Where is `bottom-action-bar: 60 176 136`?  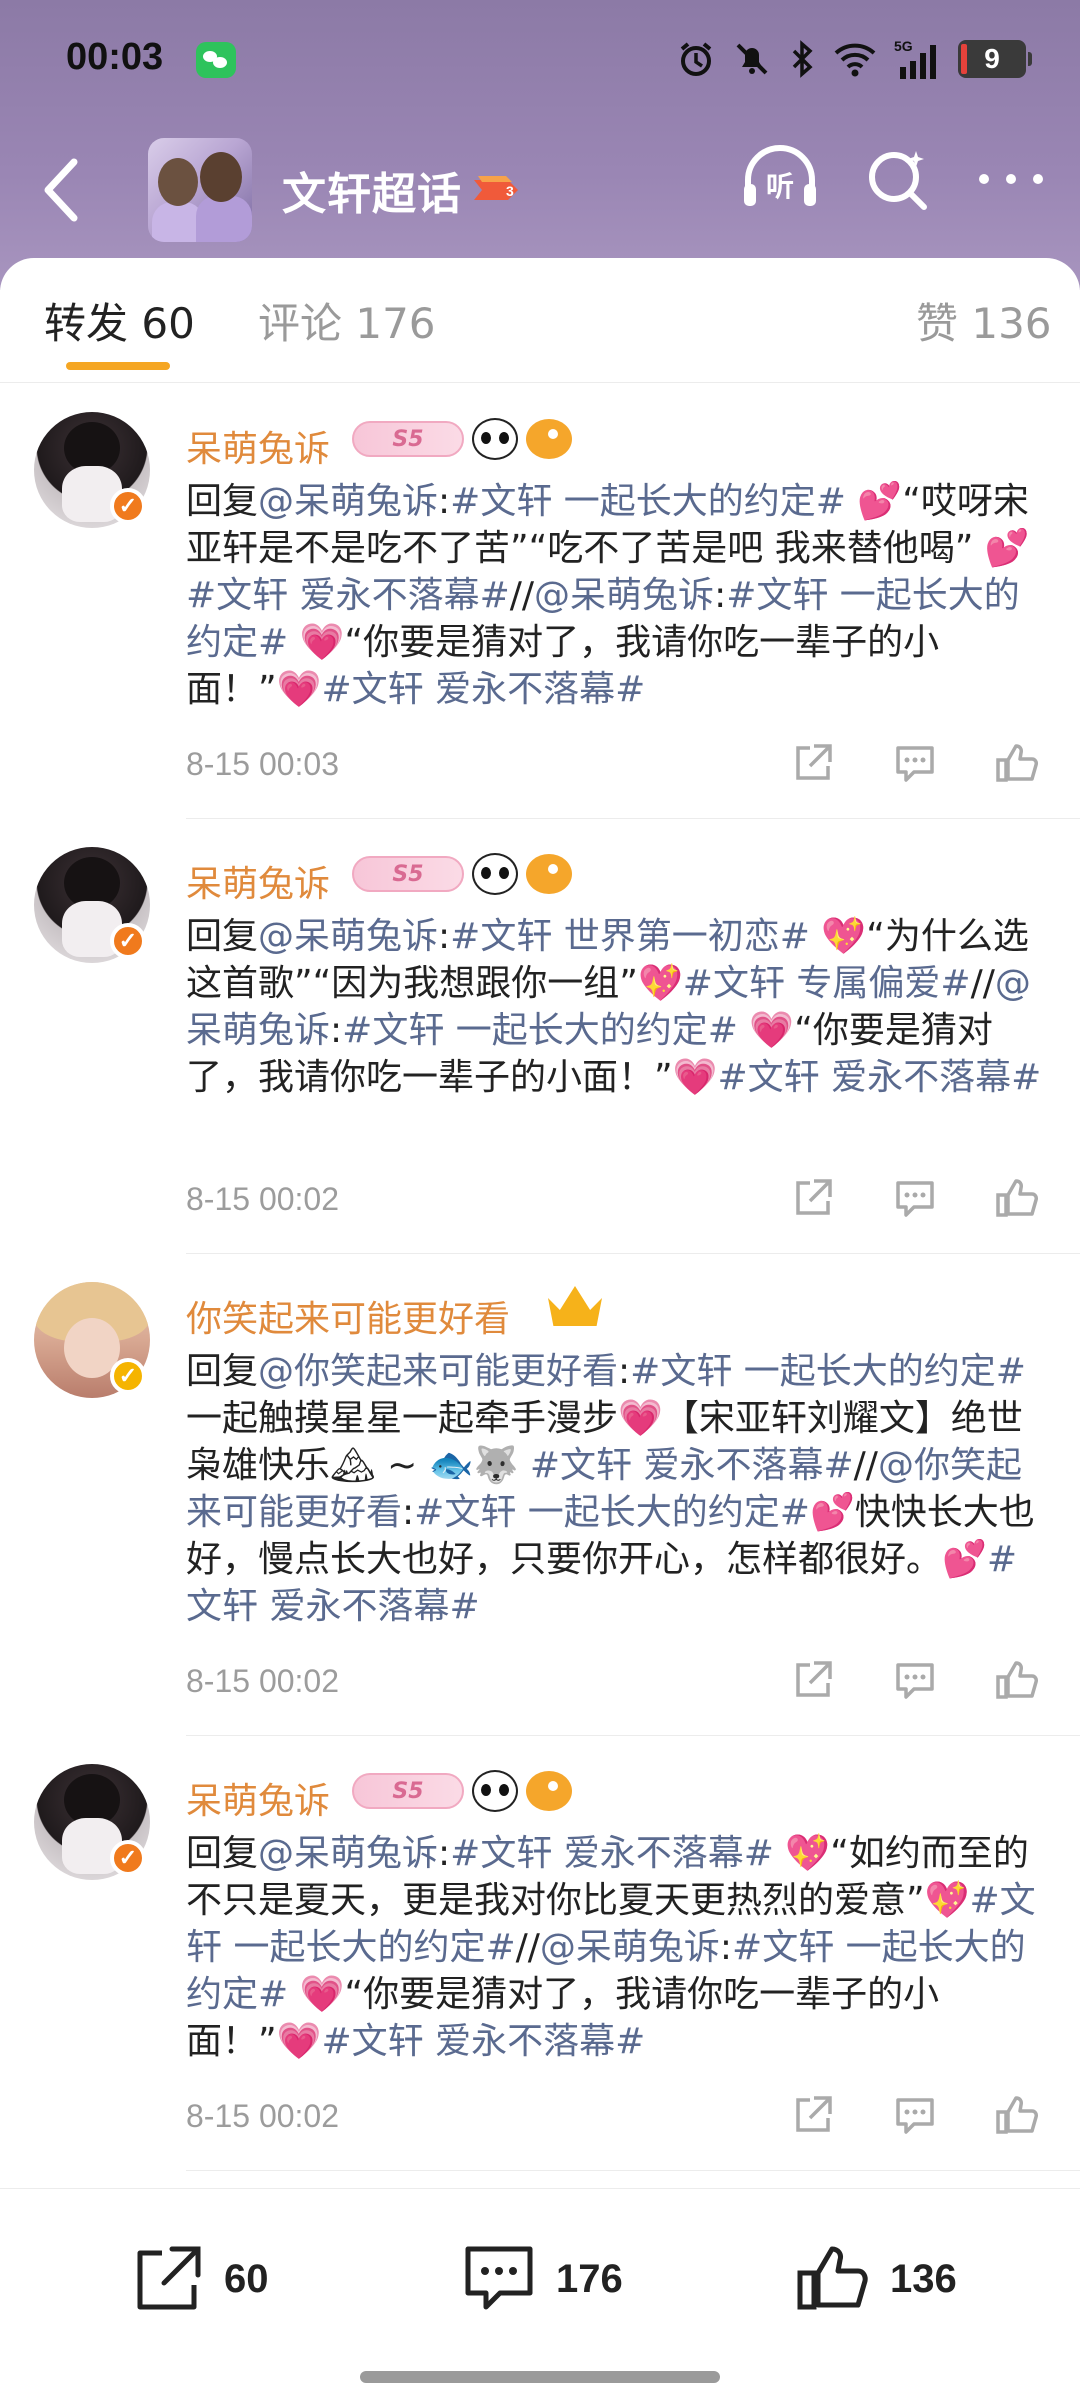 bottom-action-bar: 60 176 136 is located at coordinates (540, 2294).